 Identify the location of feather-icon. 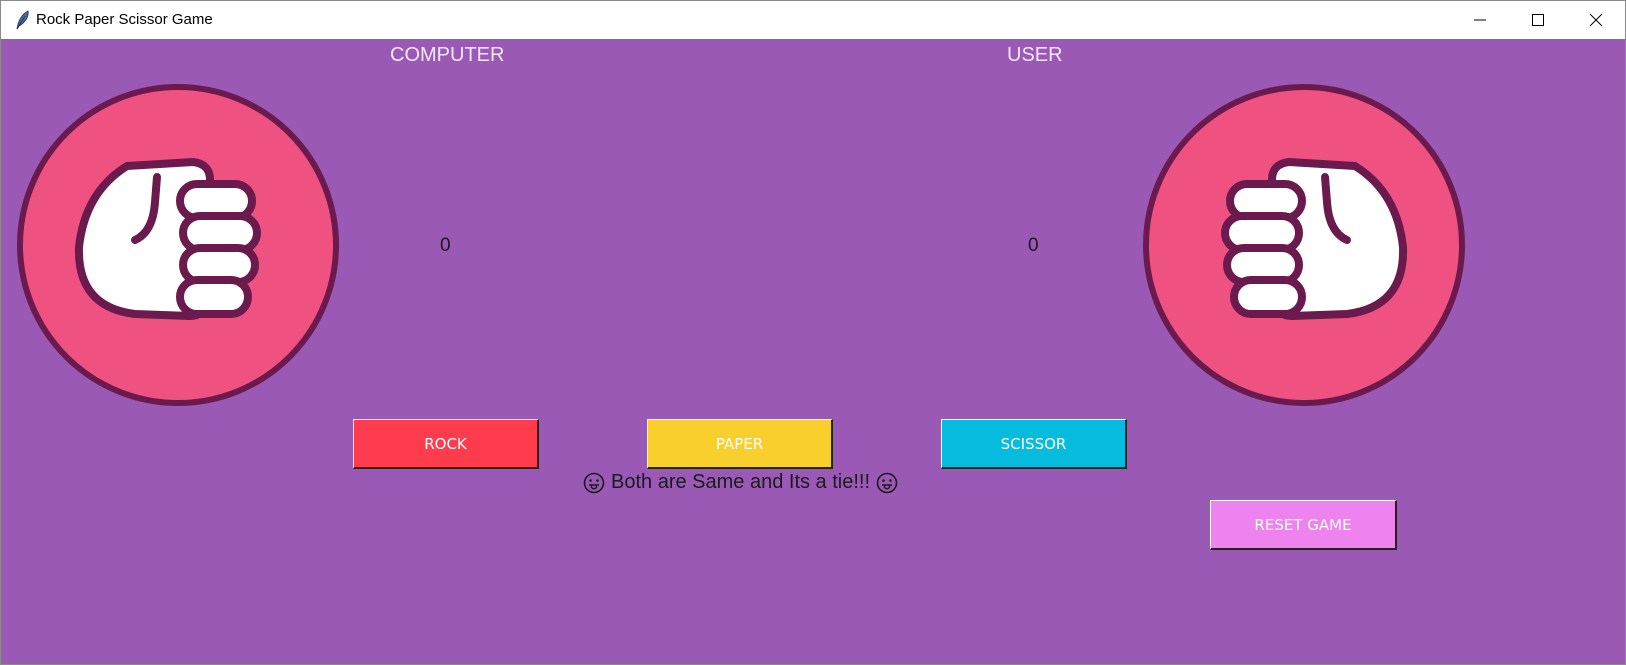
(22, 20).